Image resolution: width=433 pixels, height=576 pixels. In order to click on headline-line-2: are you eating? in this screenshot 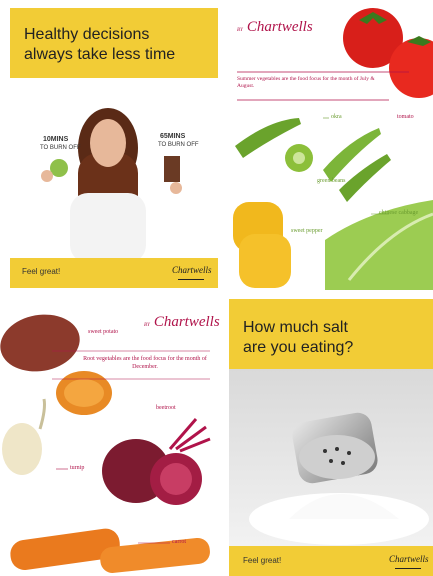, I will do `click(298, 347)`.